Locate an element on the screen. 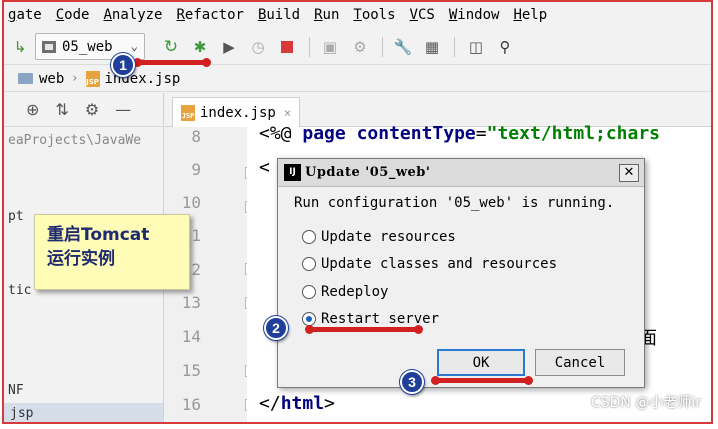  option-update-resources: Update resources is located at coordinates (379, 237).